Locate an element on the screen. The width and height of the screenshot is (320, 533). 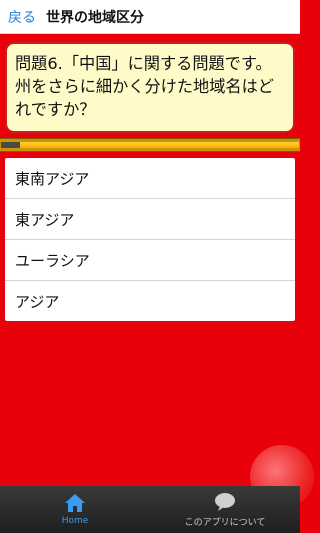
answer-option-2: 東アジア is located at coordinates (150, 219).